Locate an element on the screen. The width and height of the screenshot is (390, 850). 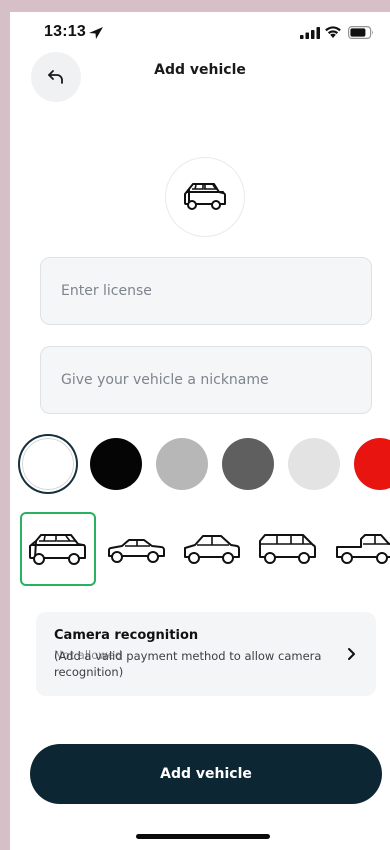
battery-icon is located at coordinates (360, 32).